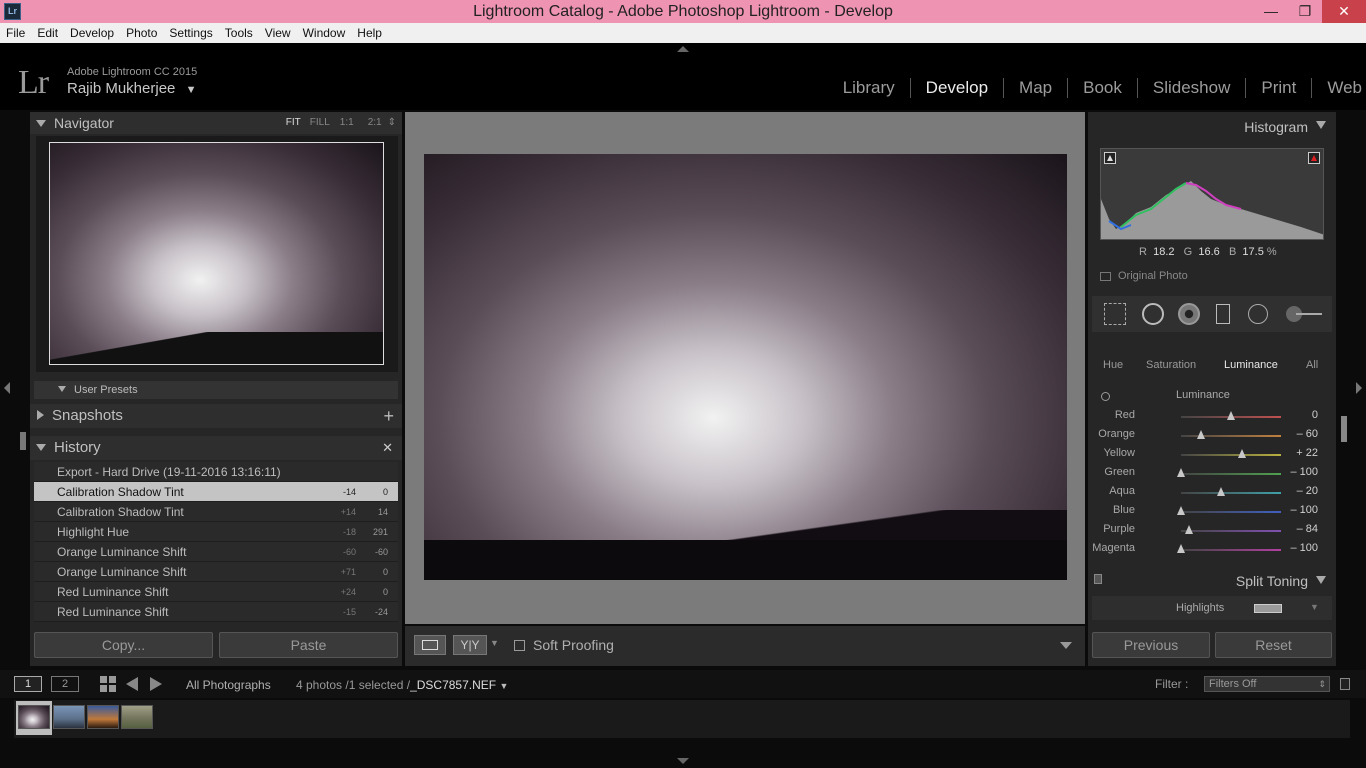  What do you see at coordinates (108, 684) in the screenshot?
I see `grid-view-icon` at bounding box center [108, 684].